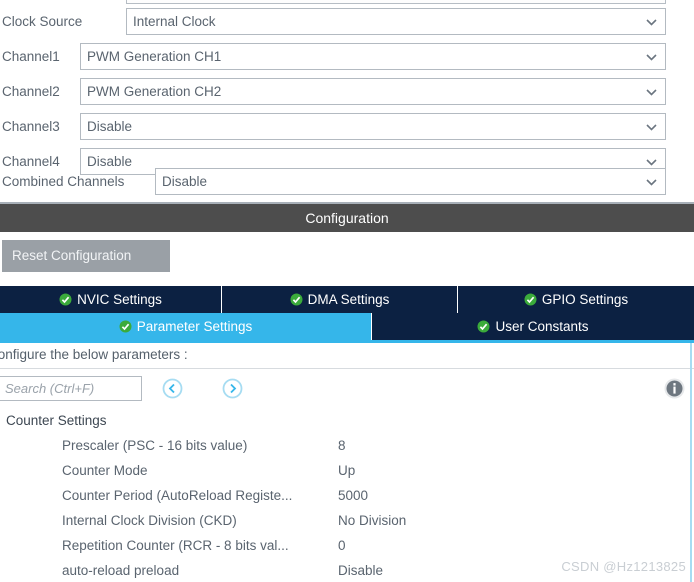  I want to click on parameter-search-bar, so click(347, 390).